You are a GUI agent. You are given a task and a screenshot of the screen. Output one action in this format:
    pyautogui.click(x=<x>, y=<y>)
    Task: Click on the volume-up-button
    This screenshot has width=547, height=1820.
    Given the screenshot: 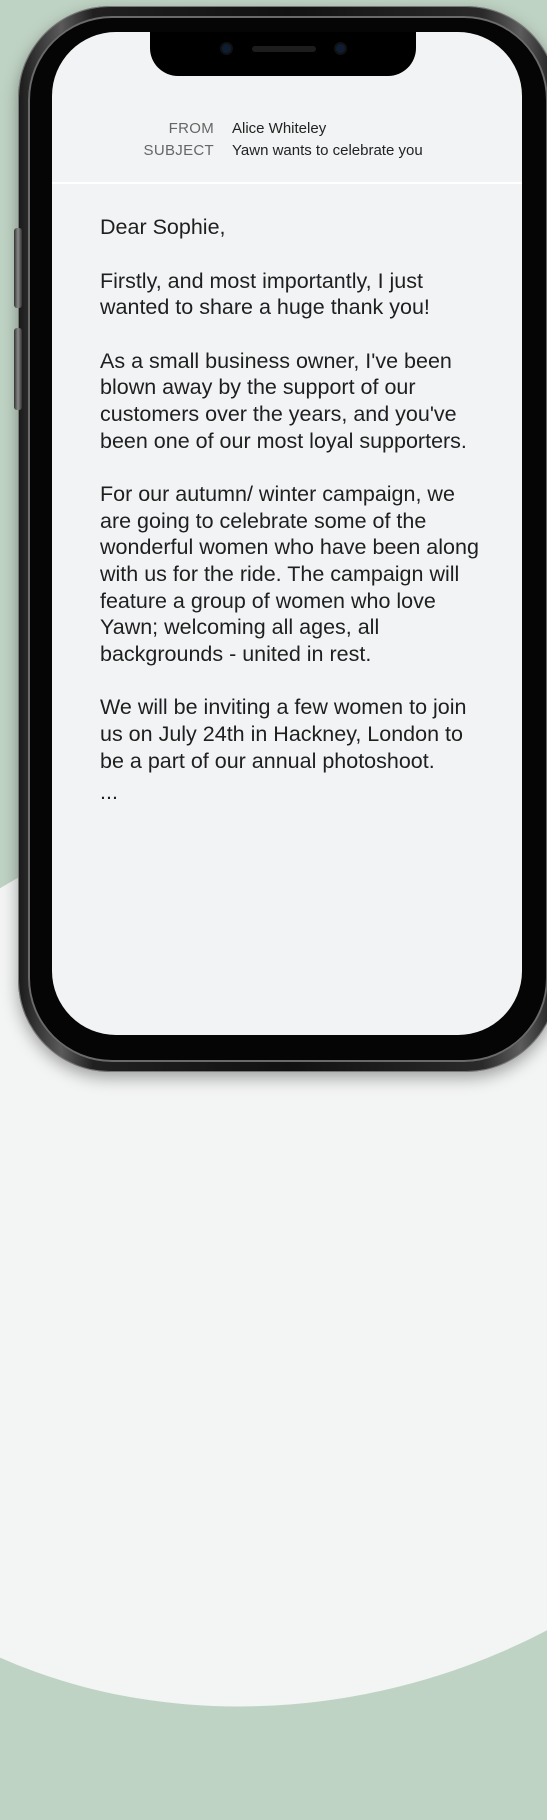 What is the action you would take?
    pyautogui.click(x=18, y=268)
    